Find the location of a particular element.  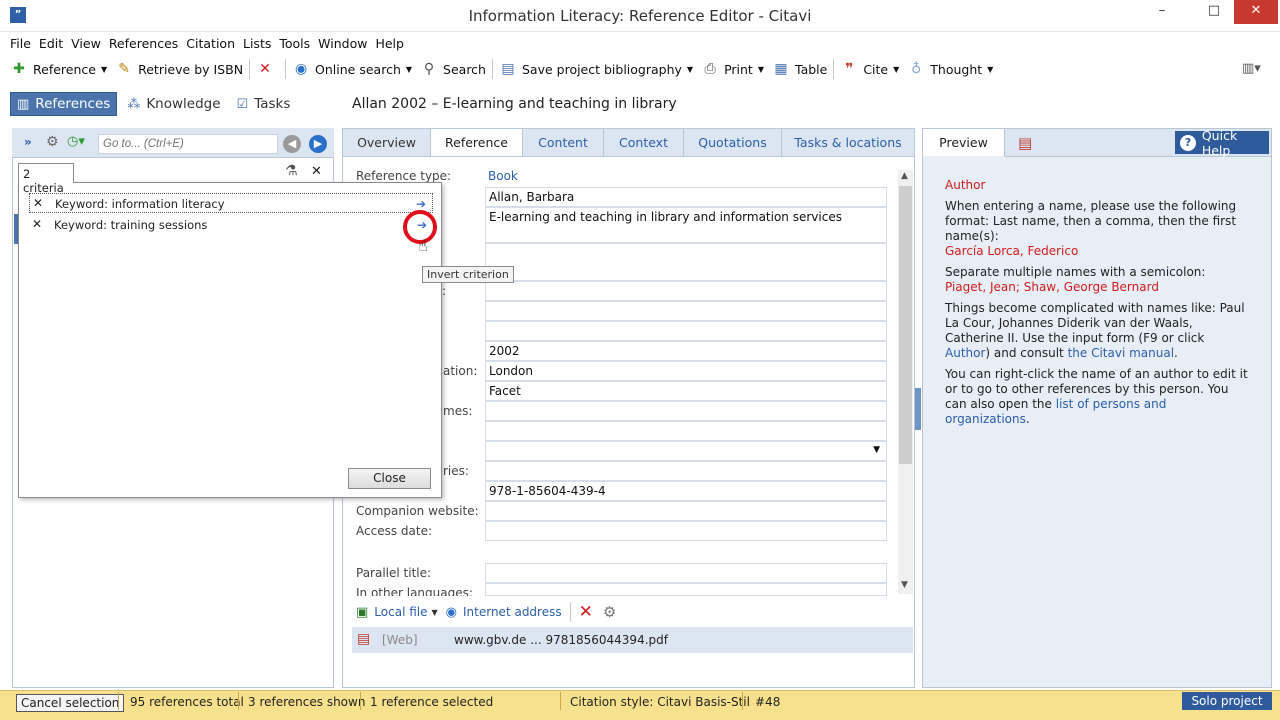

tab-tasks-locations: Tasks & locations is located at coordinates (848, 142).